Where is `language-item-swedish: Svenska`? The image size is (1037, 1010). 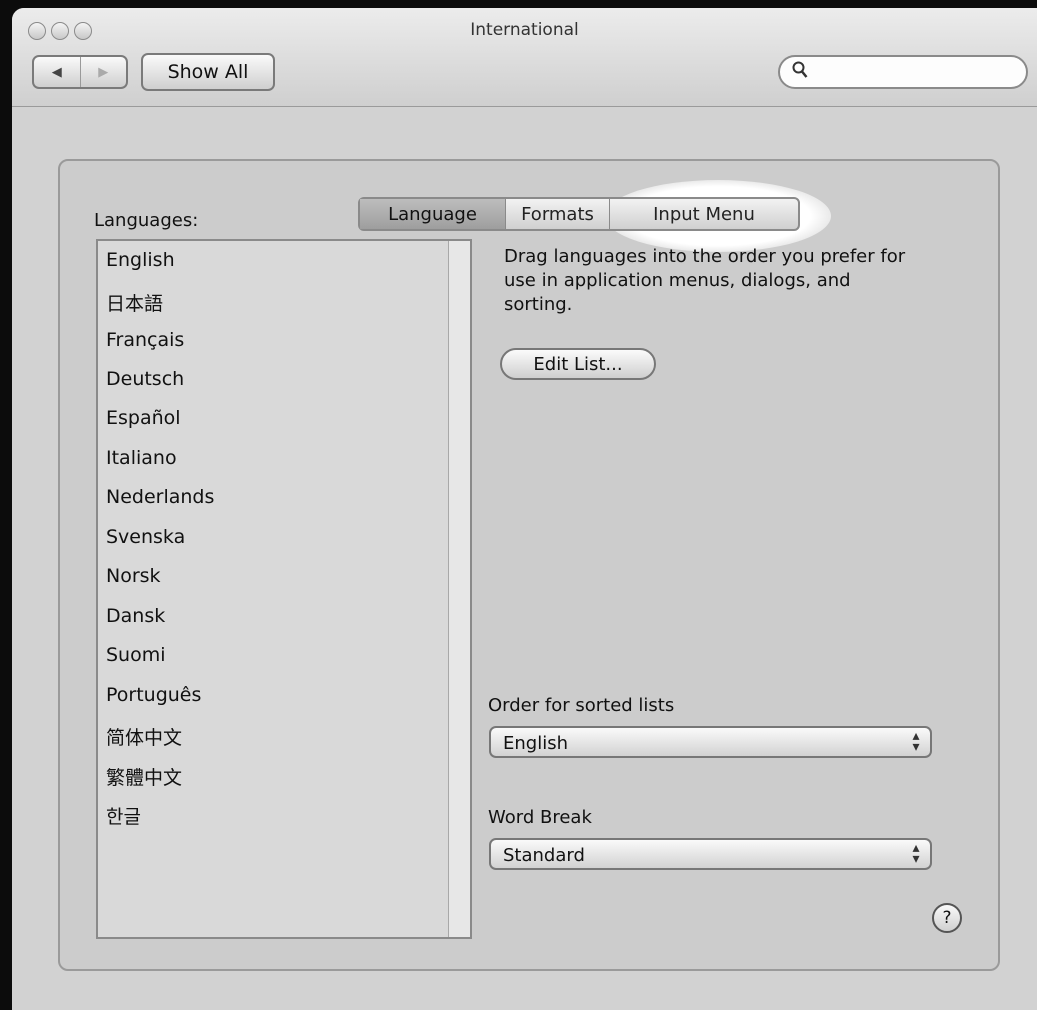
language-item-swedish: Svenska is located at coordinates (145, 537).